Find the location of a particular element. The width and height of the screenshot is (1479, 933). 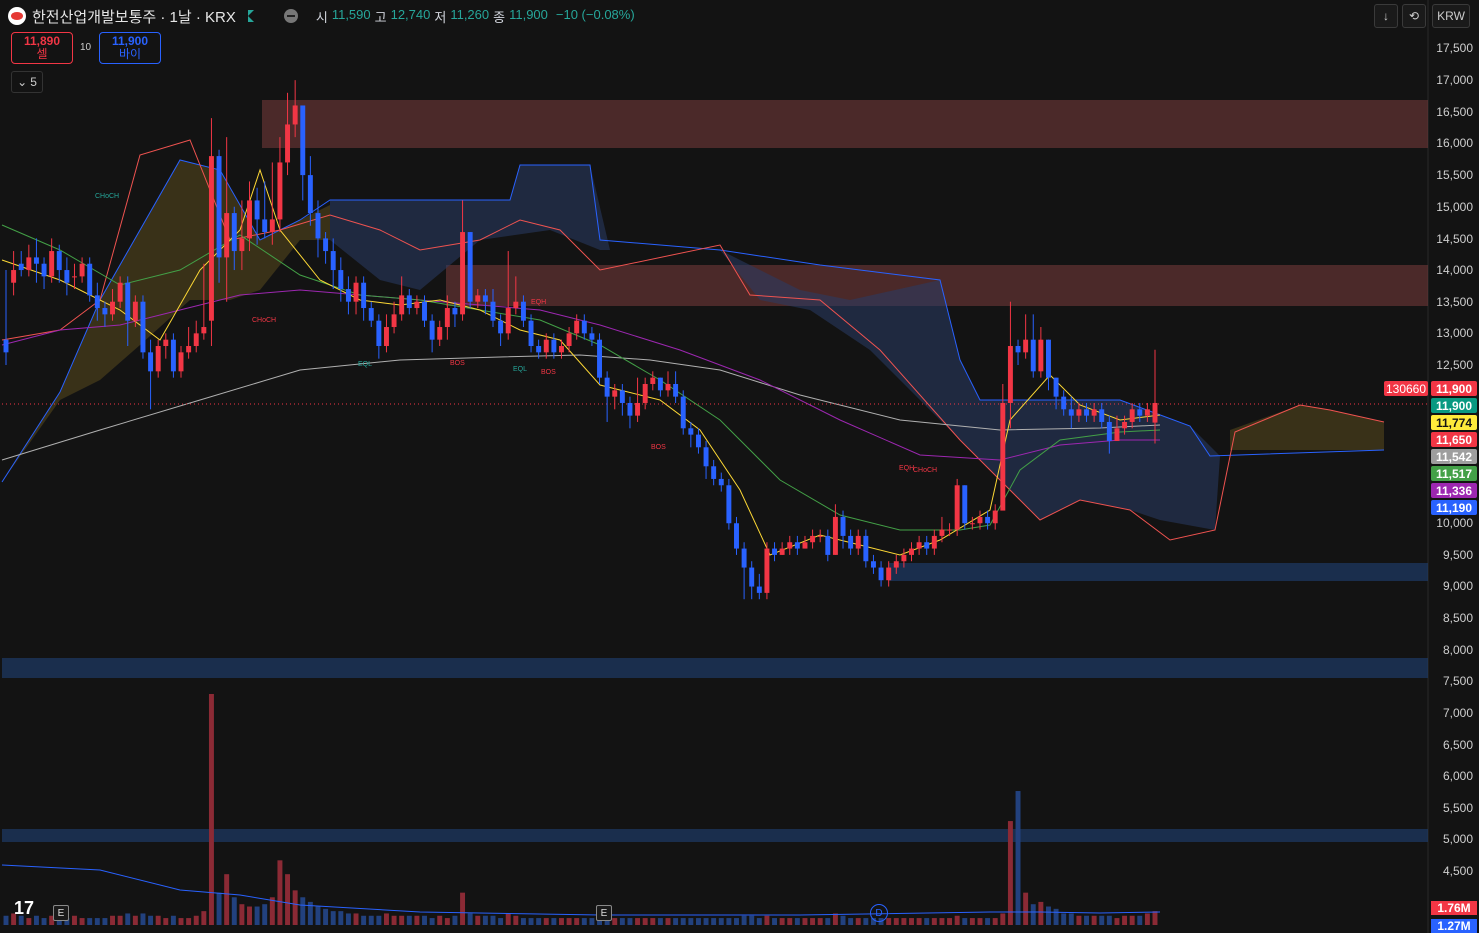

smc-label: CHoCH is located at coordinates (925, 470).